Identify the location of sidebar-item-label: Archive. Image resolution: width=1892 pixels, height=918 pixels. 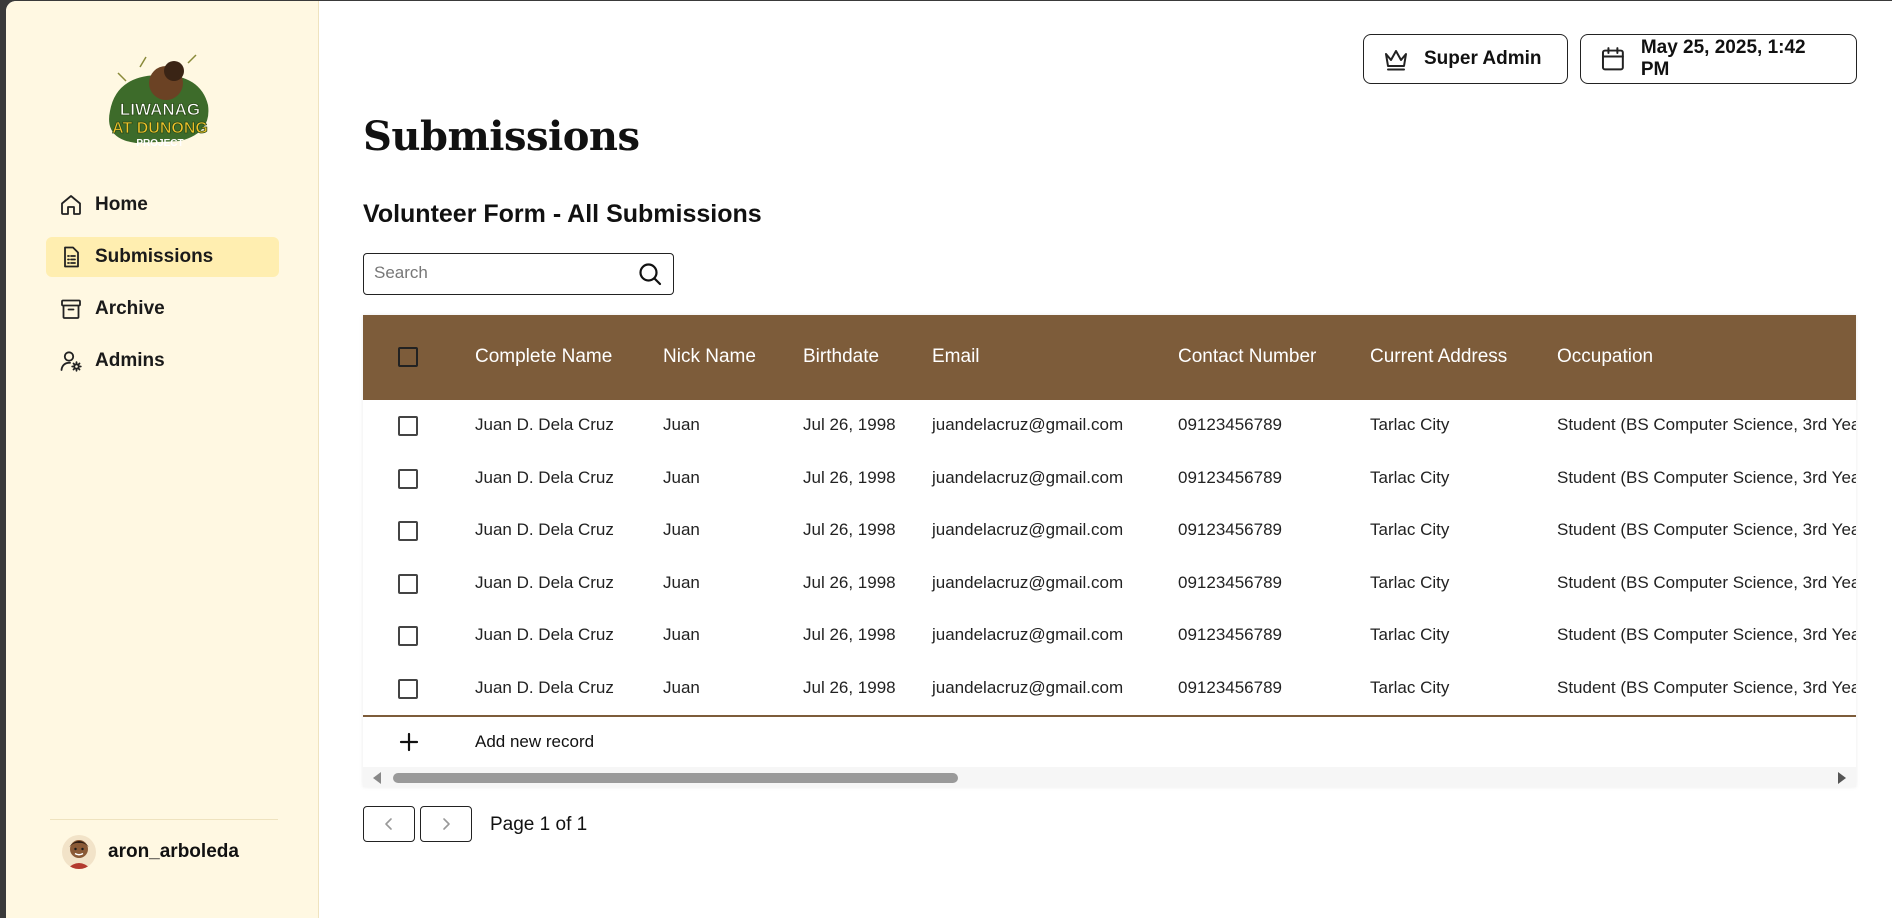
(130, 308).